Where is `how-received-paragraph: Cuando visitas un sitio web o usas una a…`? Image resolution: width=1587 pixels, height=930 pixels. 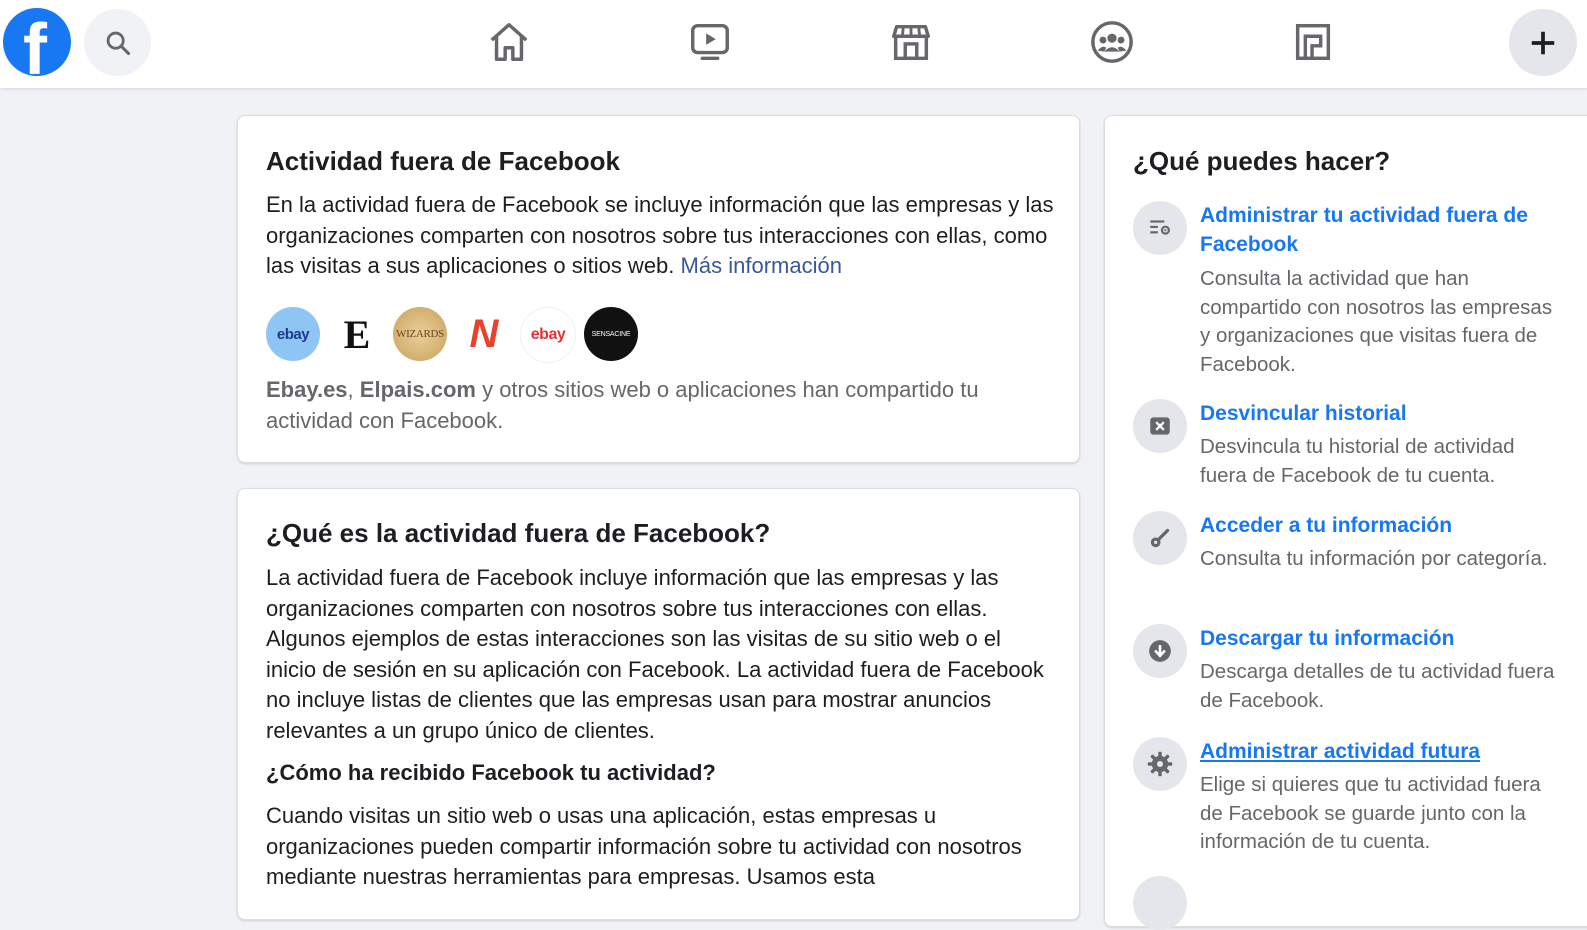
how-received-paragraph: Cuando visitas un sitio web o usas una a… is located at coordinates (644, 846).